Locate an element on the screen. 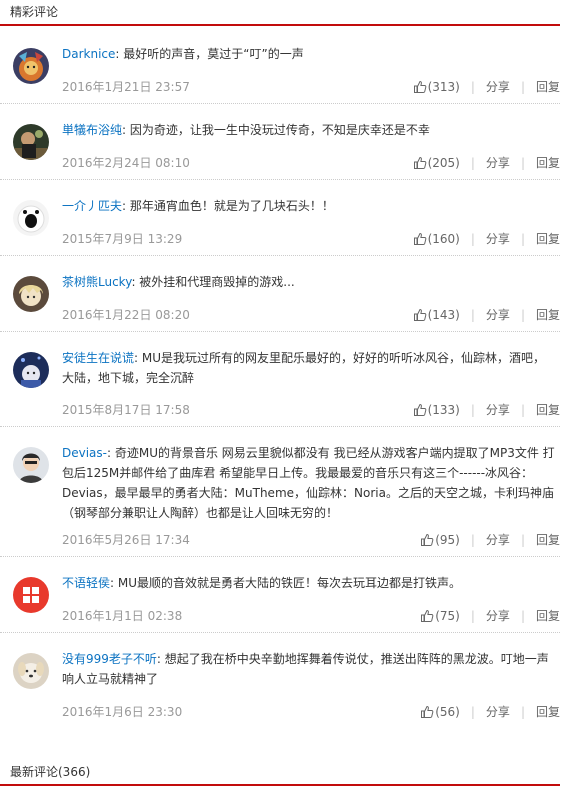 The width and height of the screenshot is (572, 790). like-button: (313) is located at coordinates (436, 87).